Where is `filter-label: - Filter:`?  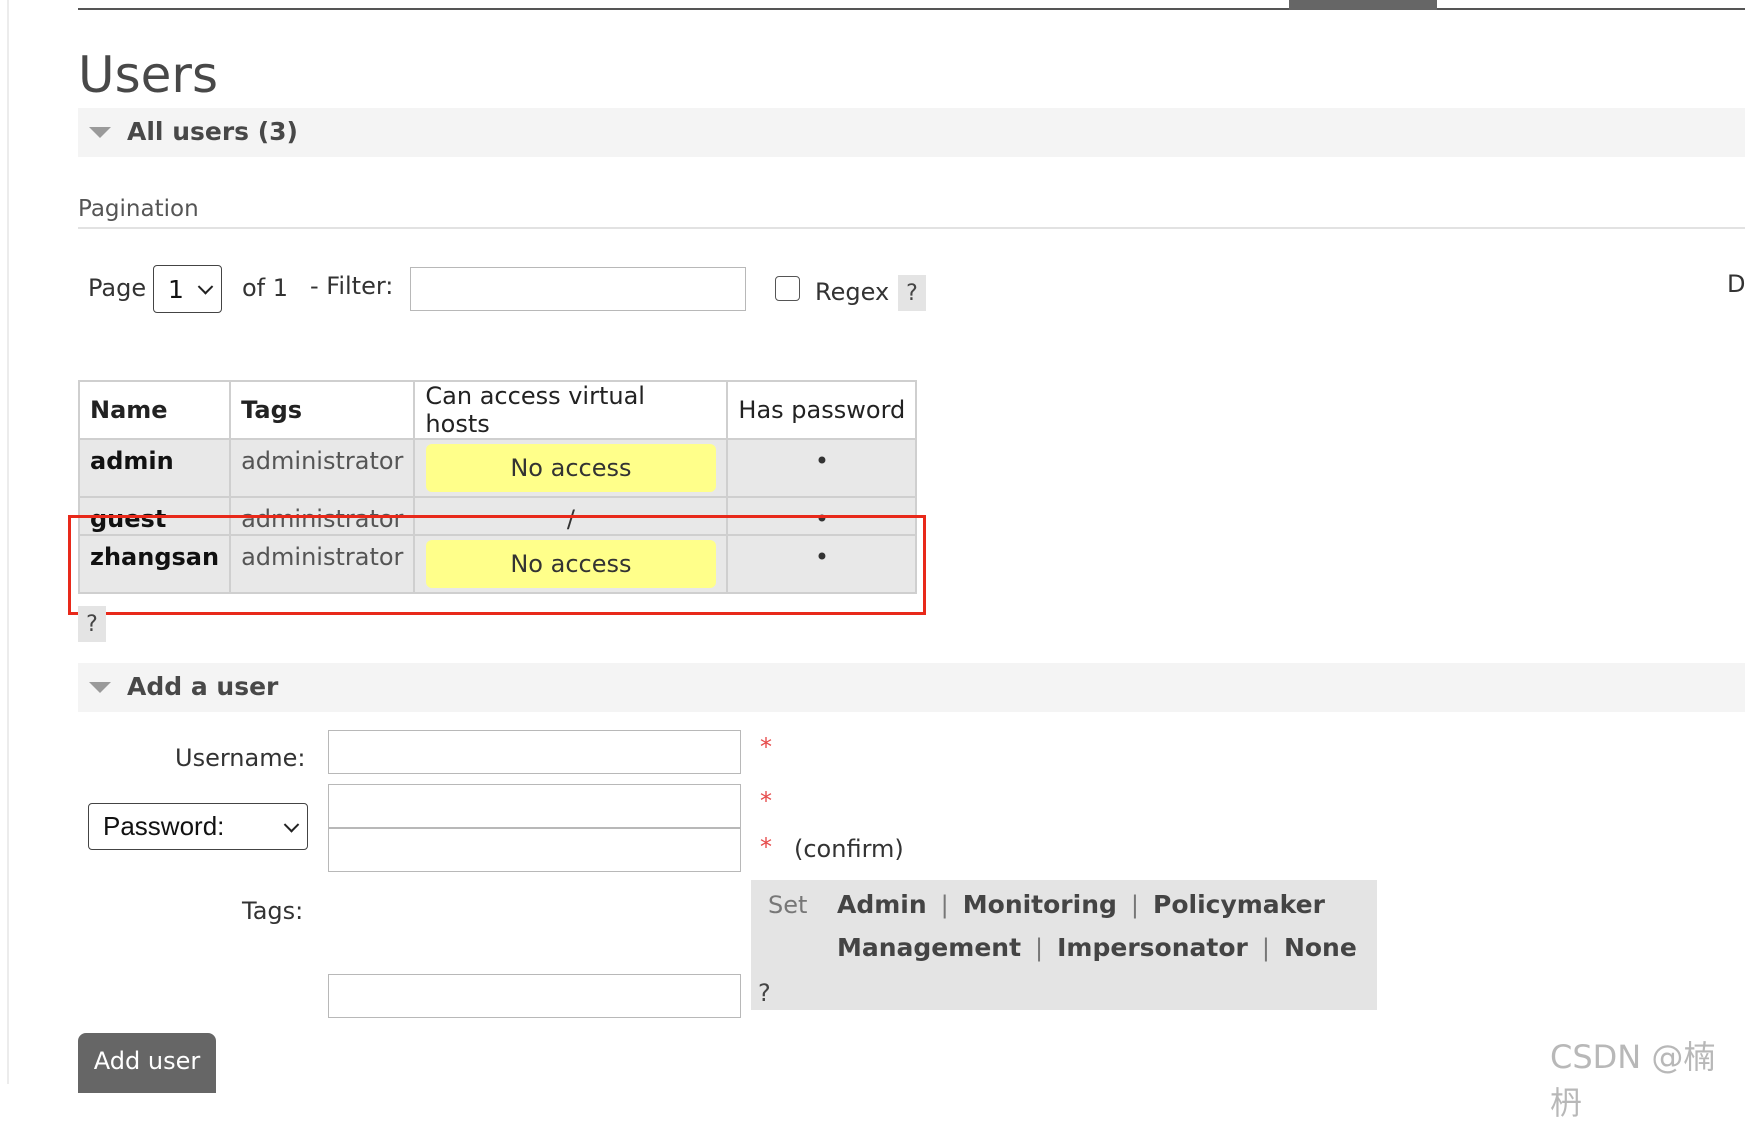 filter-label: - Filter: is located at coordinates (352, 286).